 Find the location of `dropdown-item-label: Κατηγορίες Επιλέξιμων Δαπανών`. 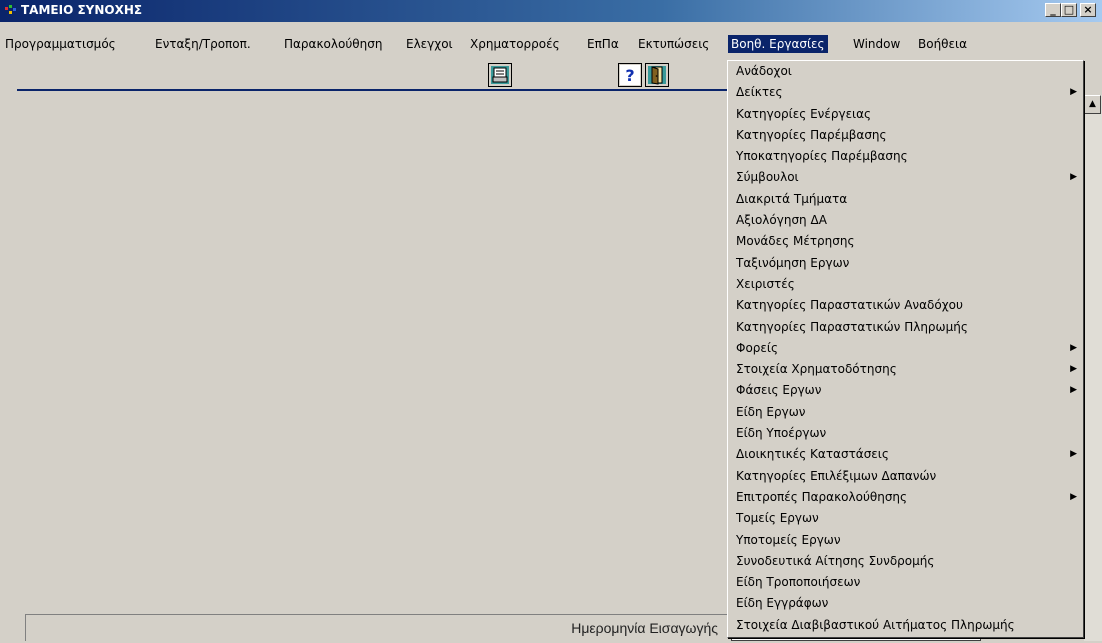

dropdown-item-label: Κατηγορίες Επιλέξιμων Δαπανών is located at coordinates (836, 475).